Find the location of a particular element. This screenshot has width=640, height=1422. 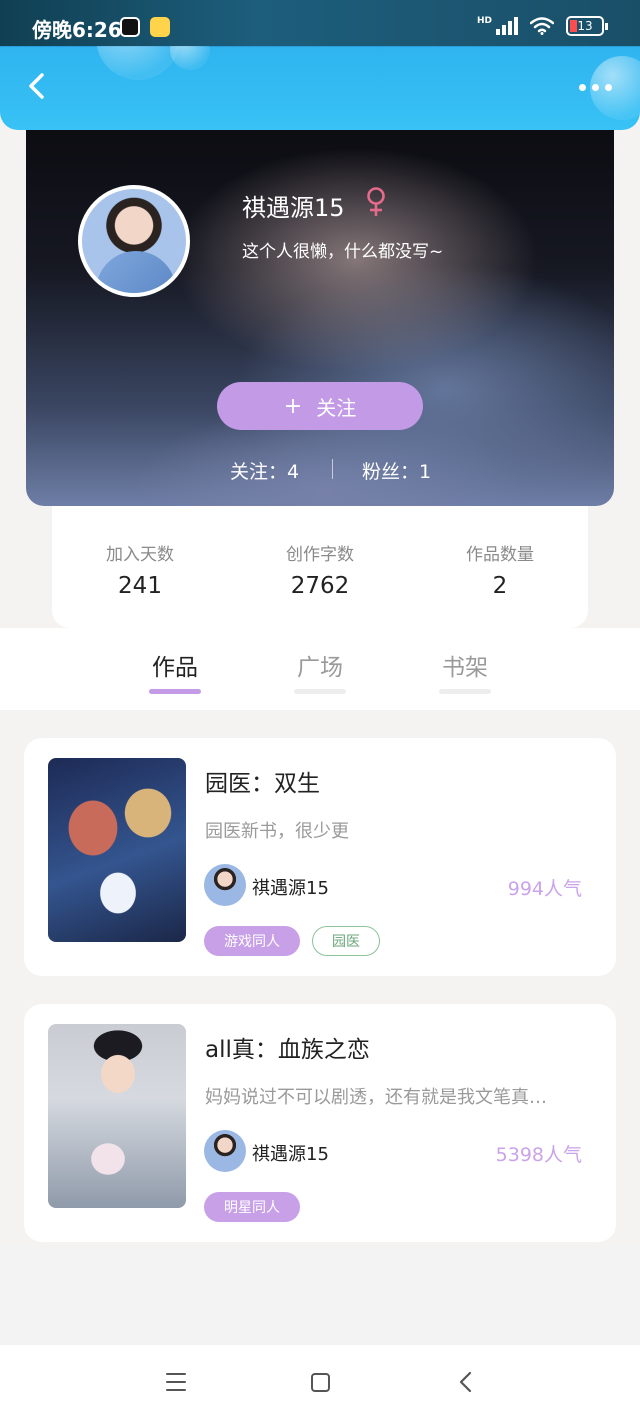

tag-badge: 游戏同人 is located at coordinates (252, 941).